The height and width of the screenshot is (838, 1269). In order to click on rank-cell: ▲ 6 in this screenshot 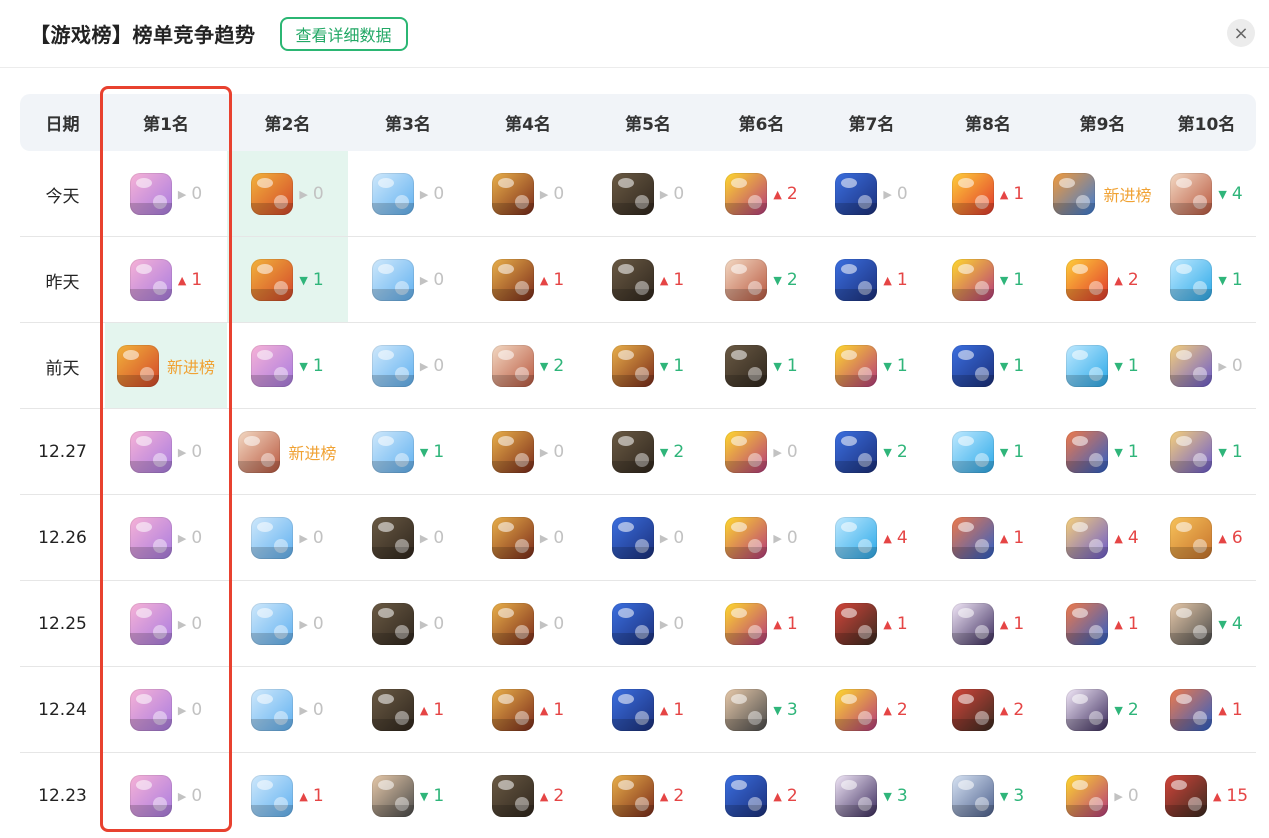, I will do `click(1206, 538)`.